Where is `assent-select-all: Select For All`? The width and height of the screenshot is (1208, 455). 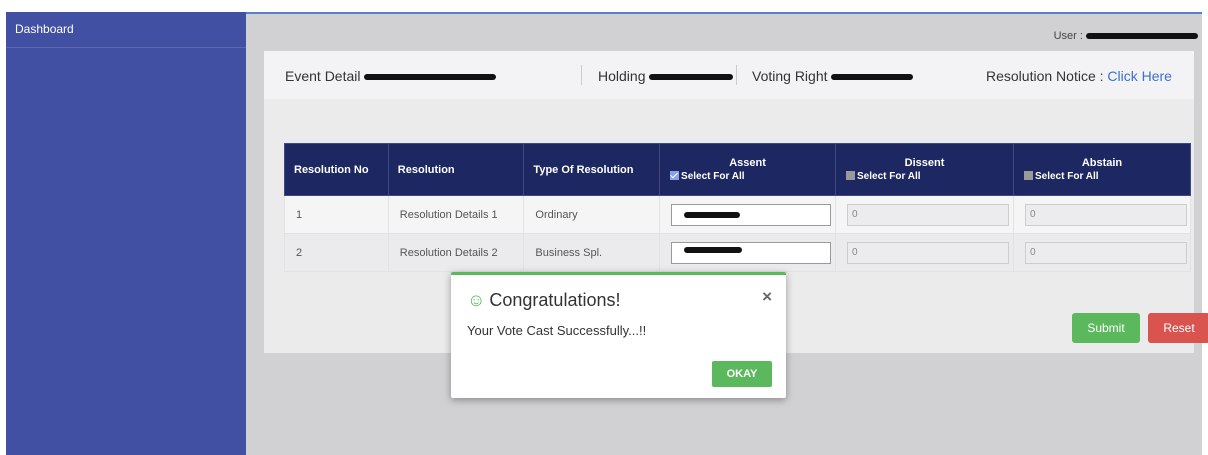
assent-select-all: Select For All is located at coordinates (747, 176).